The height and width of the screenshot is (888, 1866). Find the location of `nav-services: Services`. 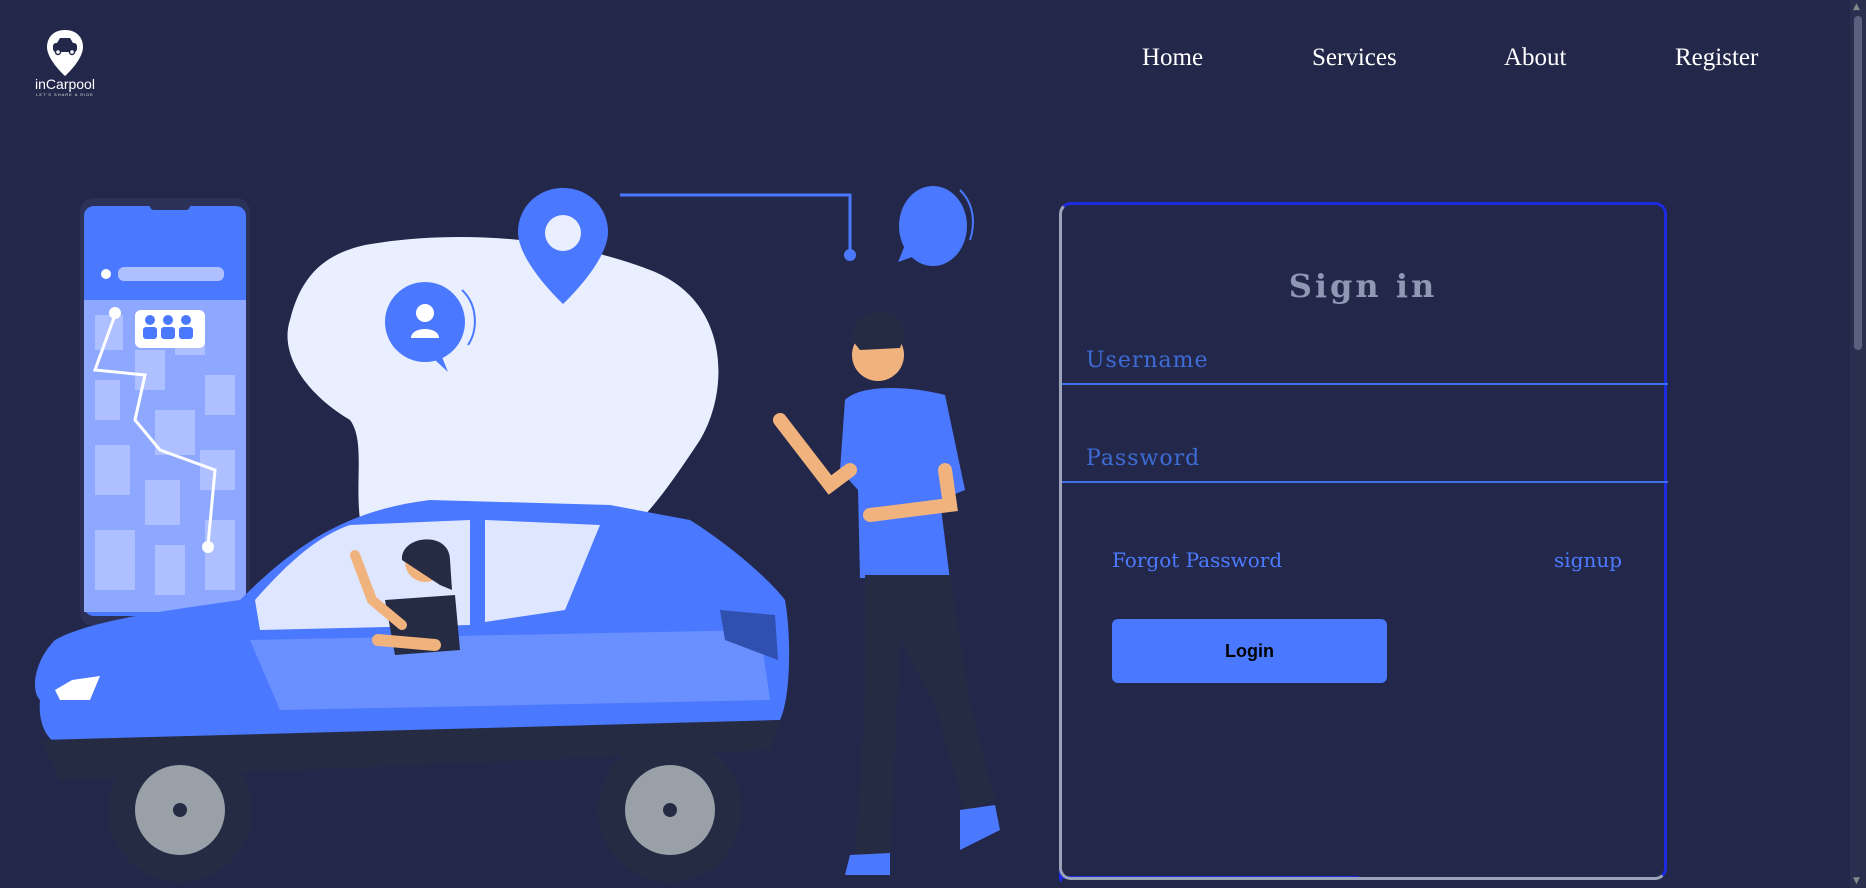

nav-services: Services is located at coordinates (1354, 58).